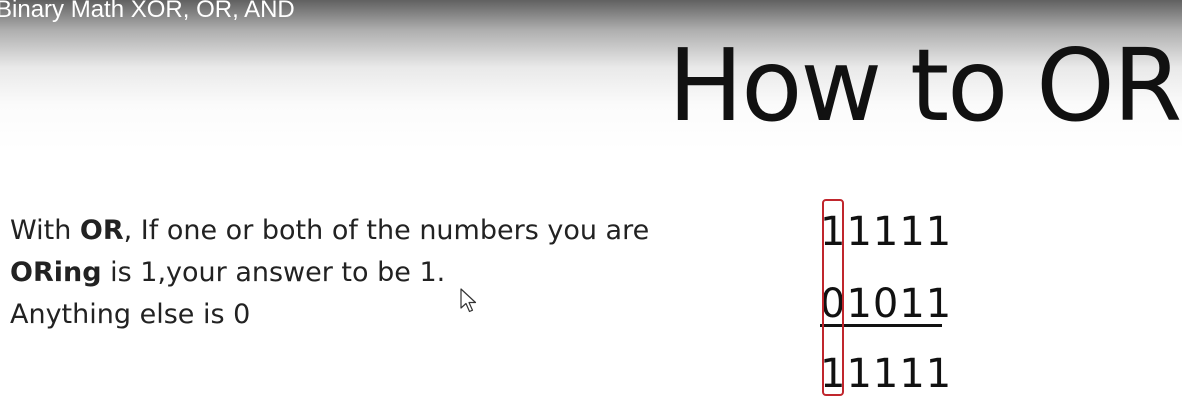 The image size is (1182, 420). What do you see at coordinates (833, 297) in the screenshot?
I see `column-highlight-box` at bounding box center [833, 297].